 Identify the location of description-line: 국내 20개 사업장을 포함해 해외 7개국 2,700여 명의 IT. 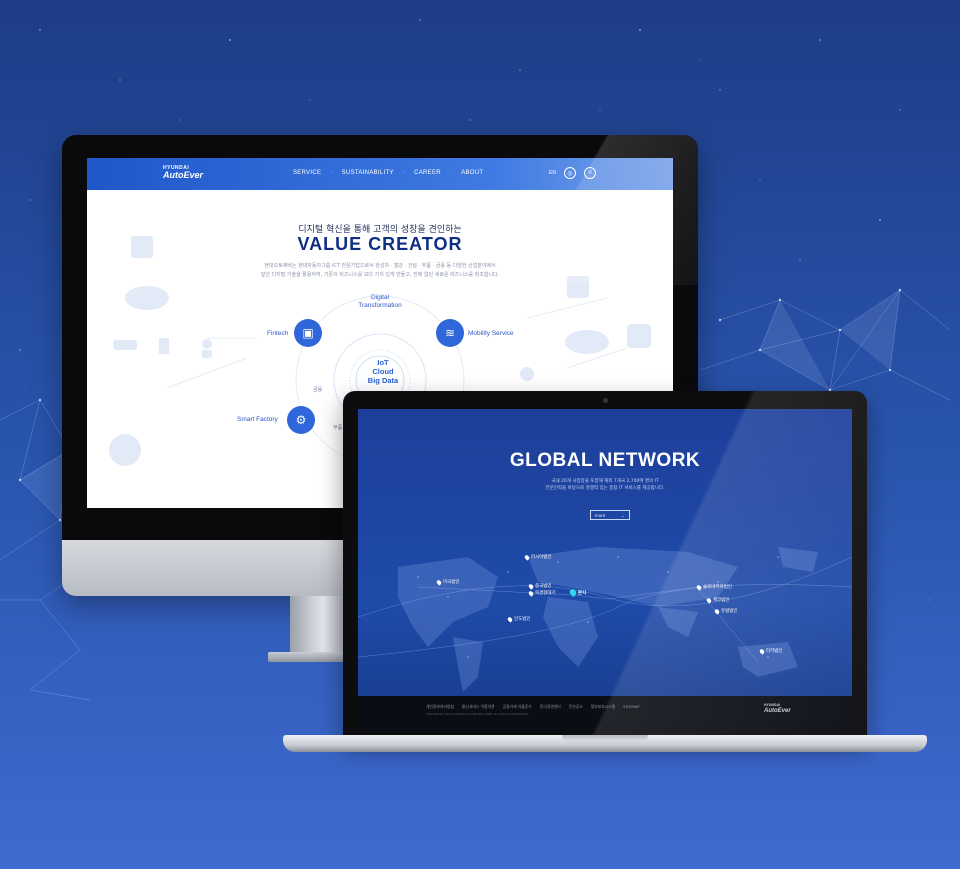
(605, 481).